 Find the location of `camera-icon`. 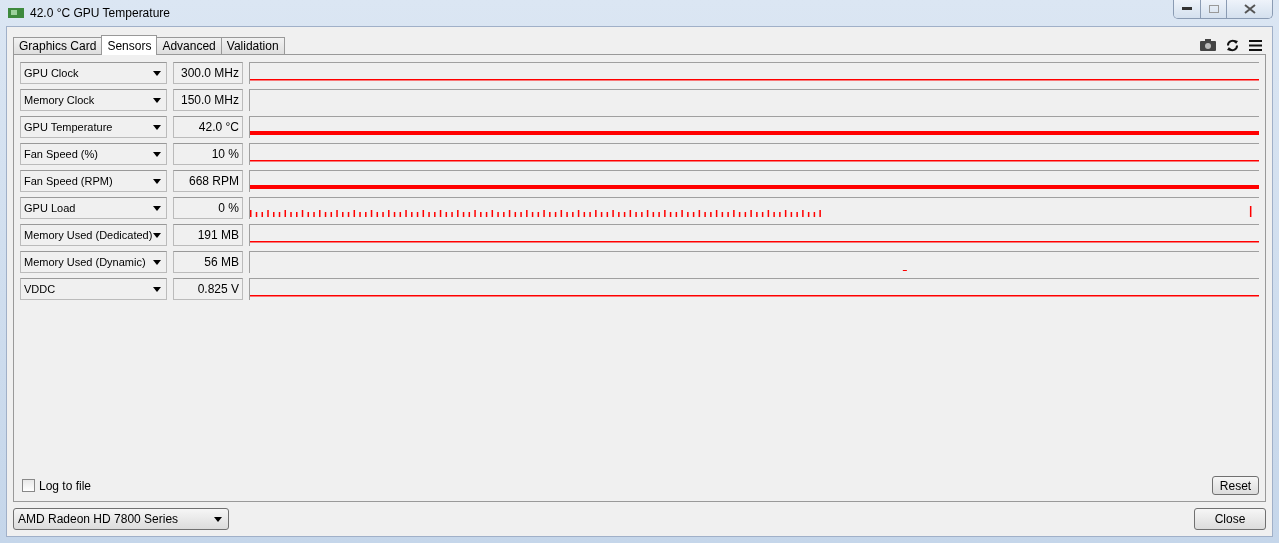

camera-icon is located at coordinates (1208, 45).